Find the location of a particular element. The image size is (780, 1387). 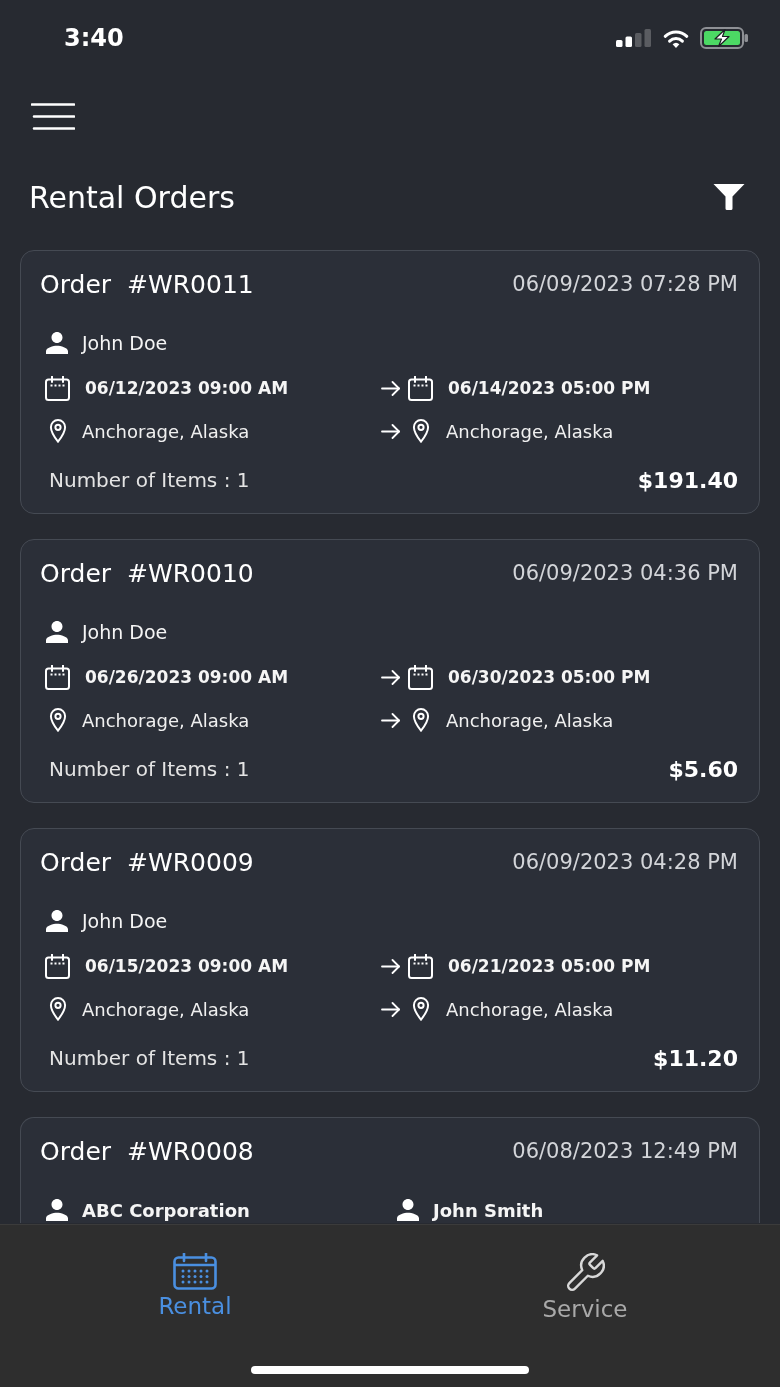

customer-name: ABC Corporation is located at coordinates (166, 1210).